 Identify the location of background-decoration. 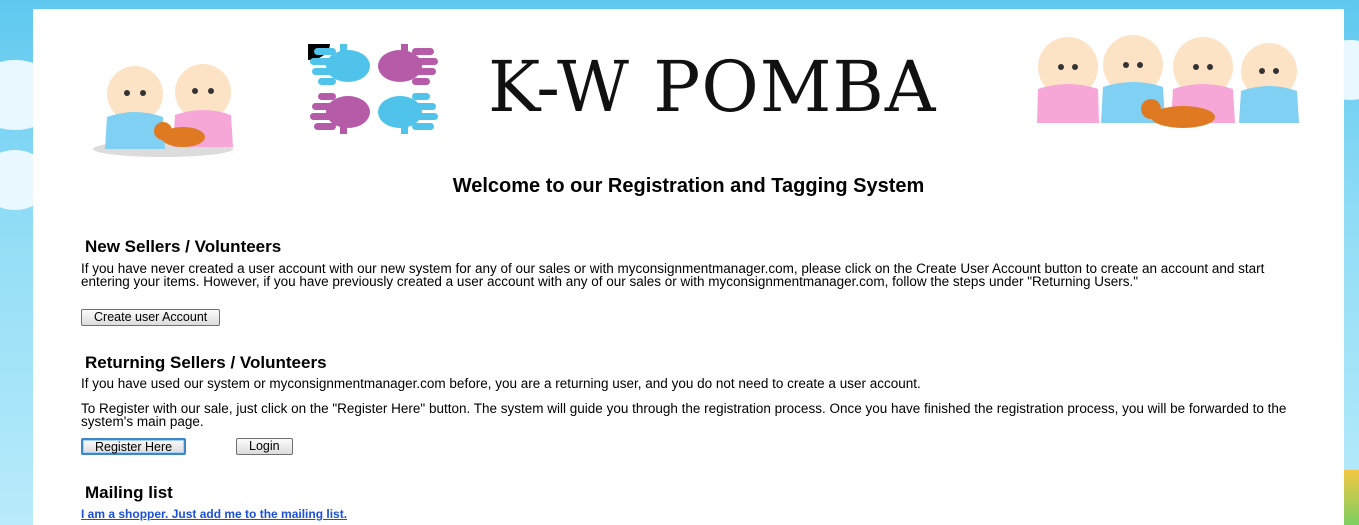
(1351, 497).